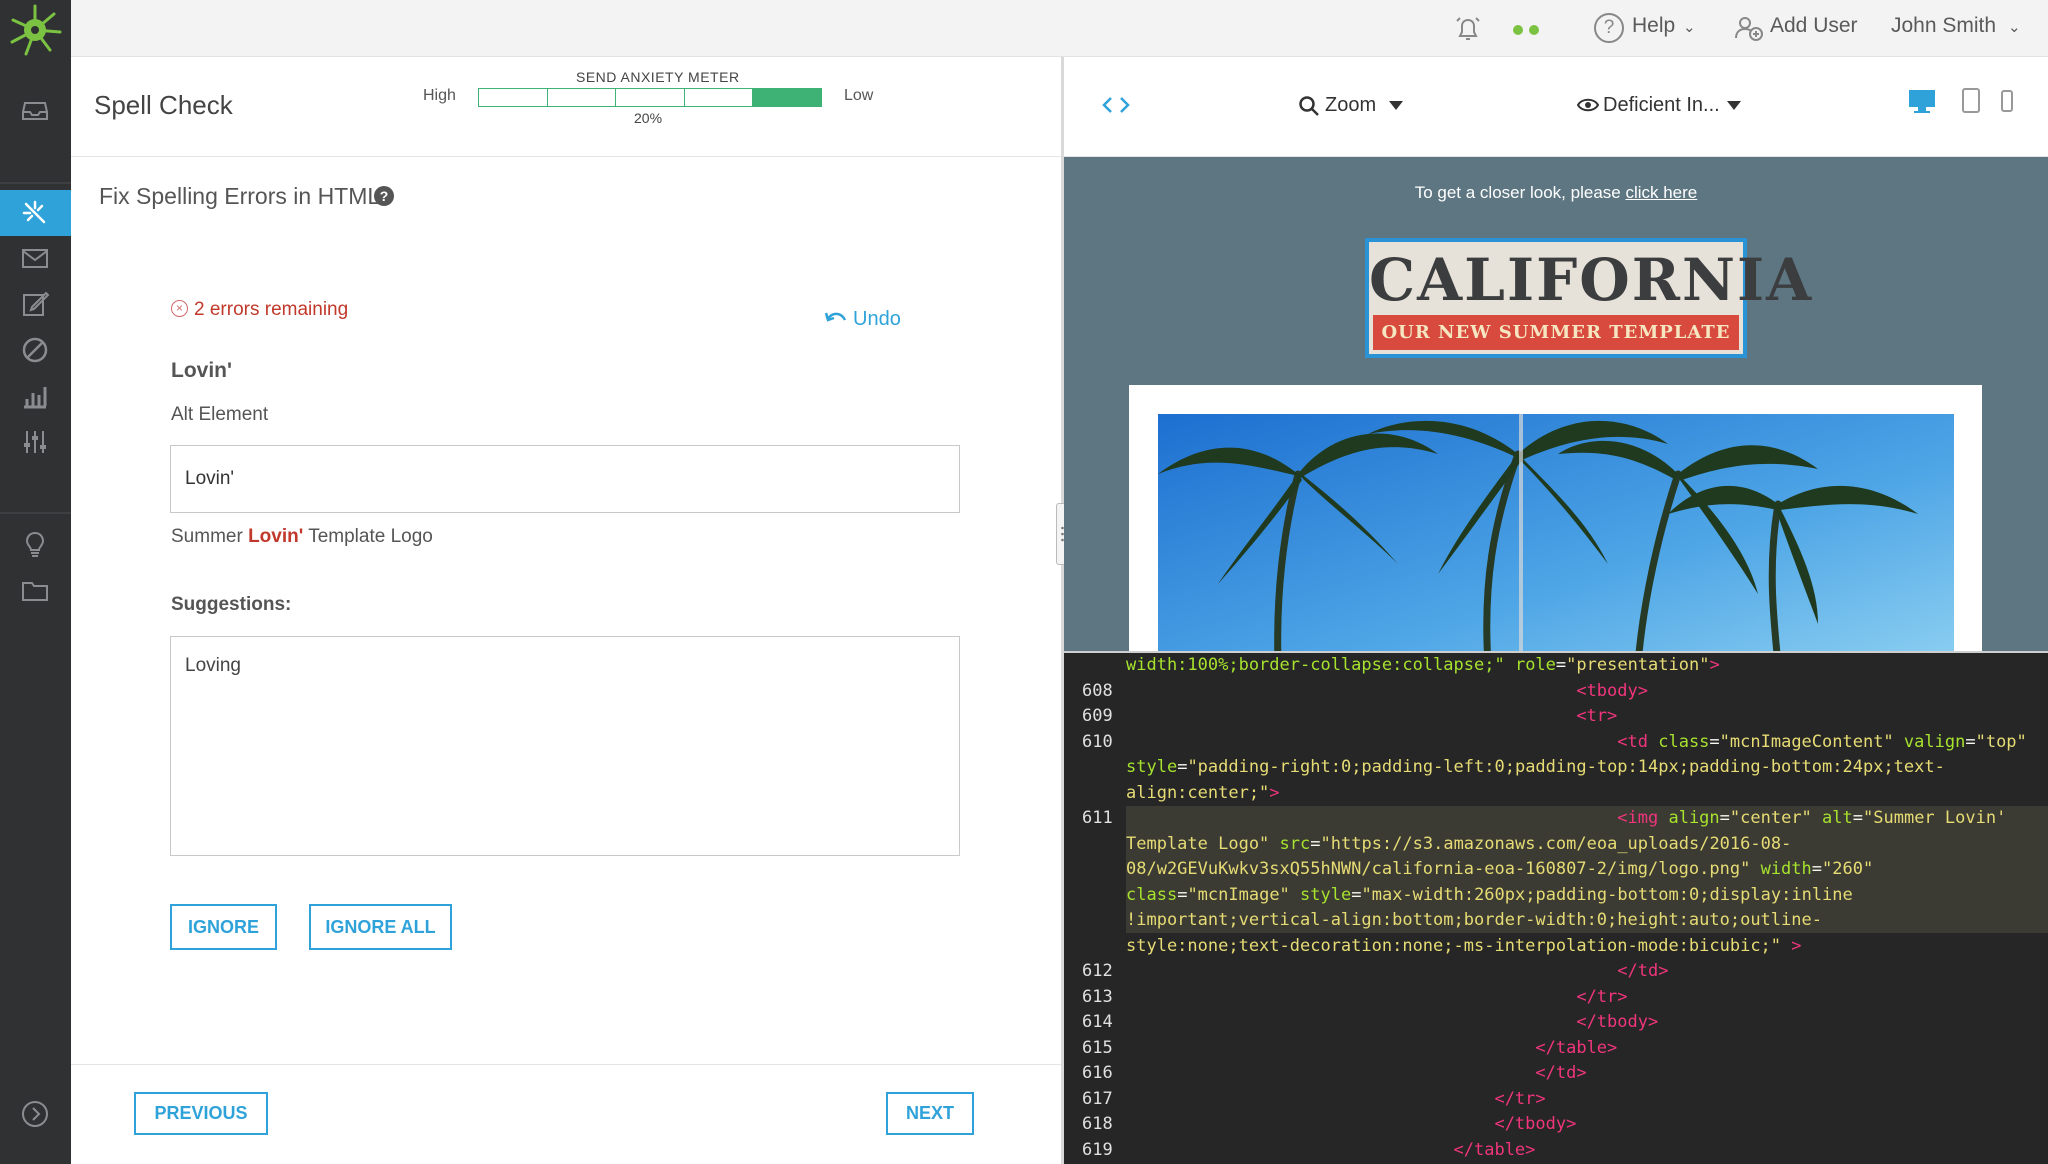  Describe the element at coordinates (1097, 690) in the screenshot. I see `line-number: 608` at that location.